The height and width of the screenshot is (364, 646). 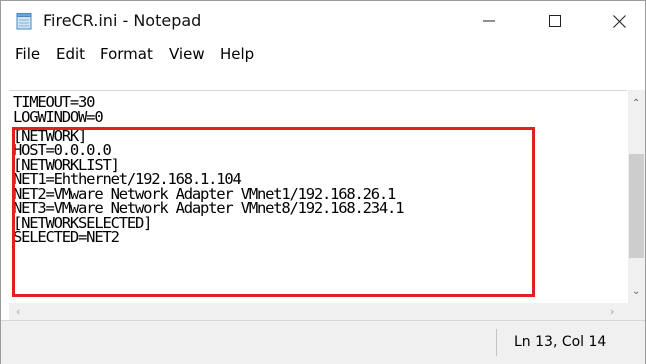 I want to click on menu-file: File, so click(x=27, y=54).